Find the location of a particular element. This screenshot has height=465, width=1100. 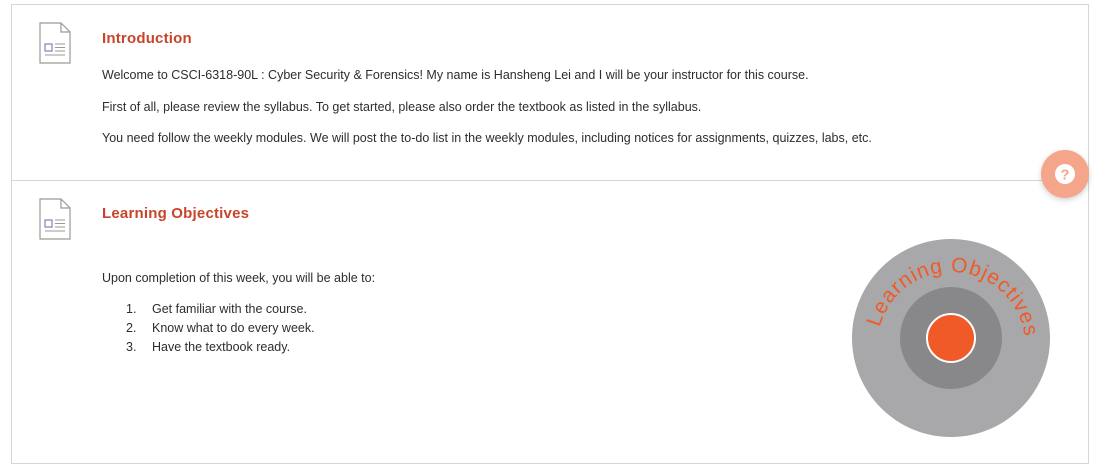

list-item-text: Have the textbook ready. is located at coordinates (221, 347).